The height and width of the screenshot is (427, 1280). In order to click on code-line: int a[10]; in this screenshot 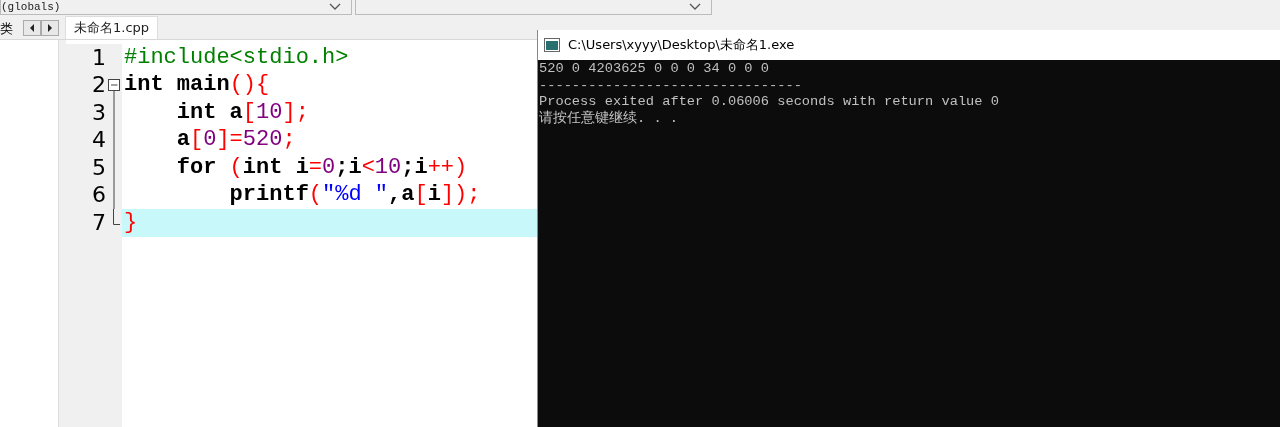, I will do `click(242, 112)`.